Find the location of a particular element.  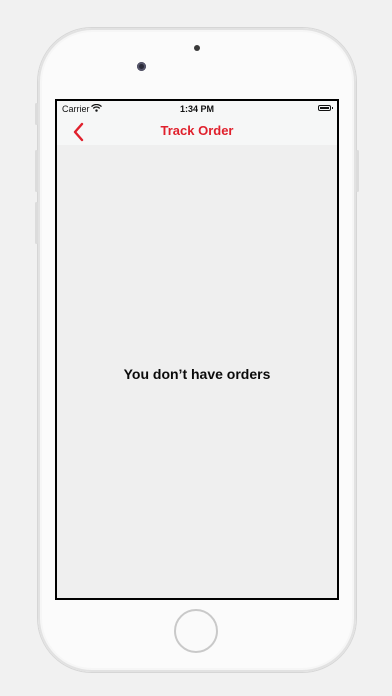

power-button is located at coordinates (357, 171).